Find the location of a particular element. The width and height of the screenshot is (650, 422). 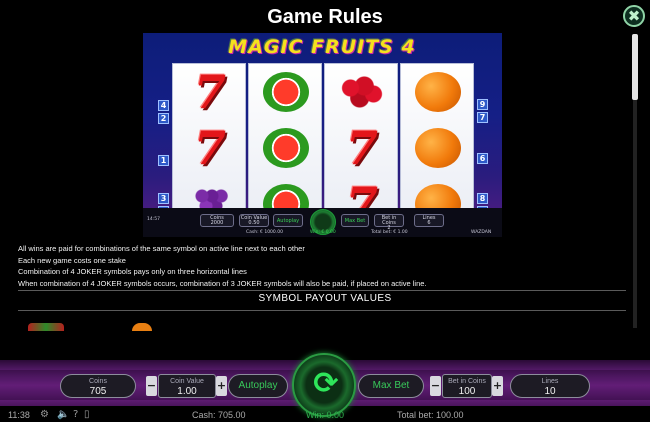

preview-lines: Lines 6 is located at coordinates (429, 220).